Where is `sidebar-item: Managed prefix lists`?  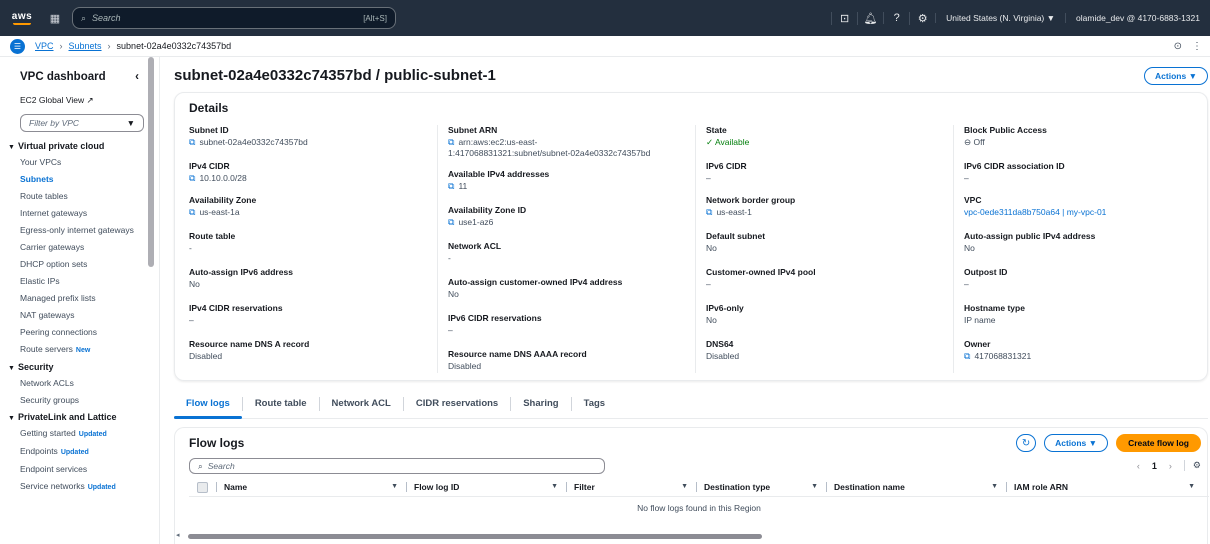
sidebar-item: Managed prefix lists is located at coordinates (89, 298).